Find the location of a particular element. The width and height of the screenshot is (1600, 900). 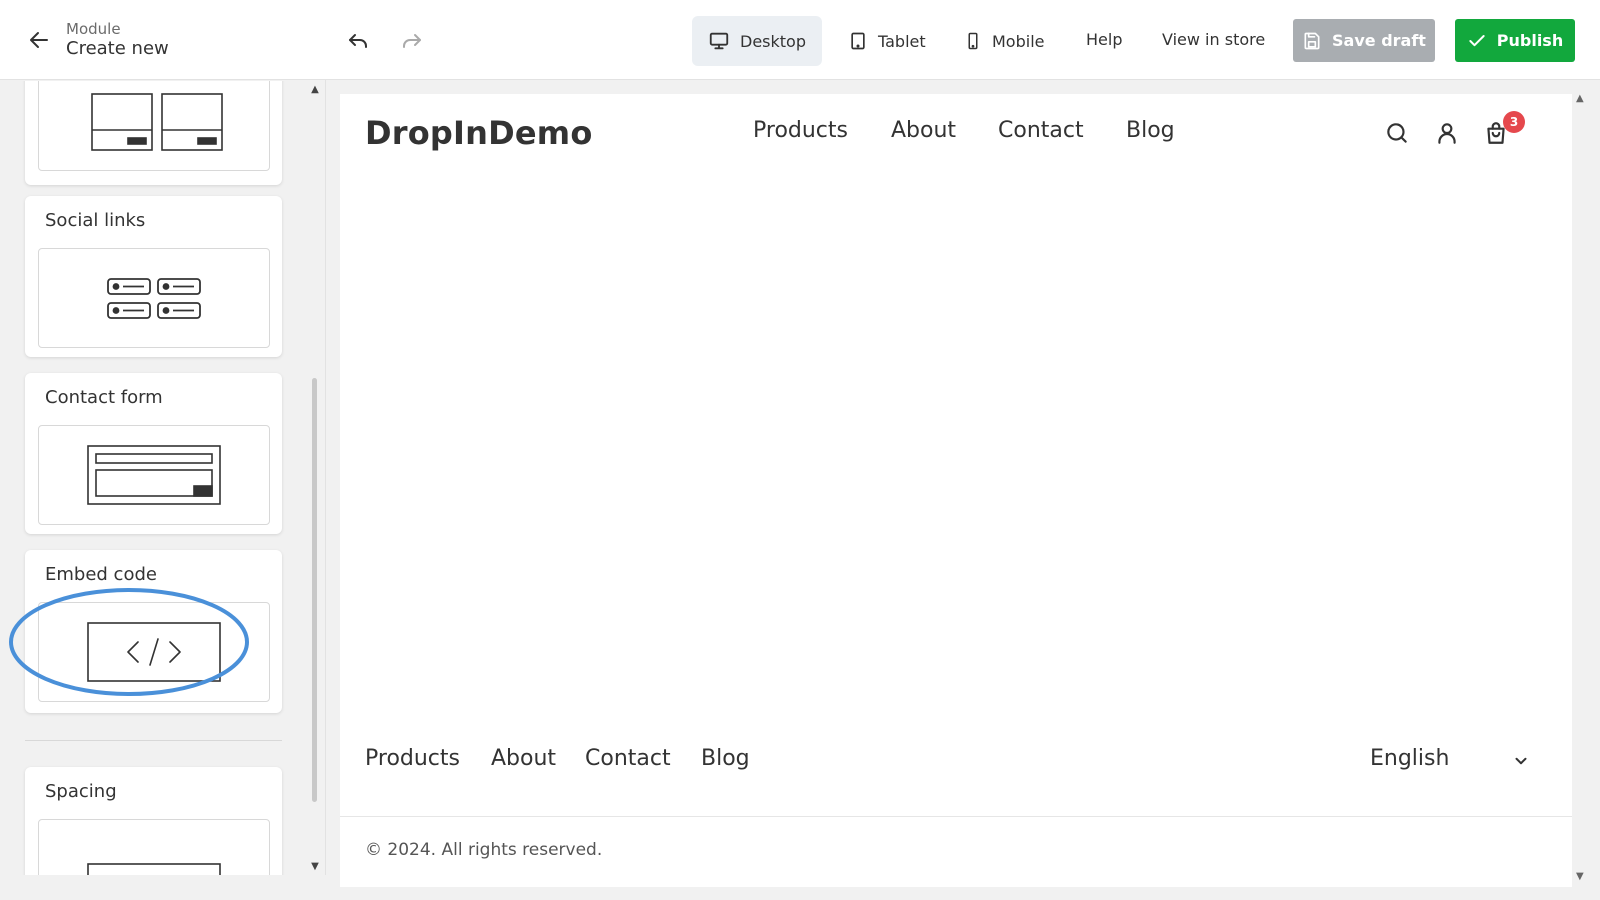

checkmark-icon is located at coordinates (1477, 40).